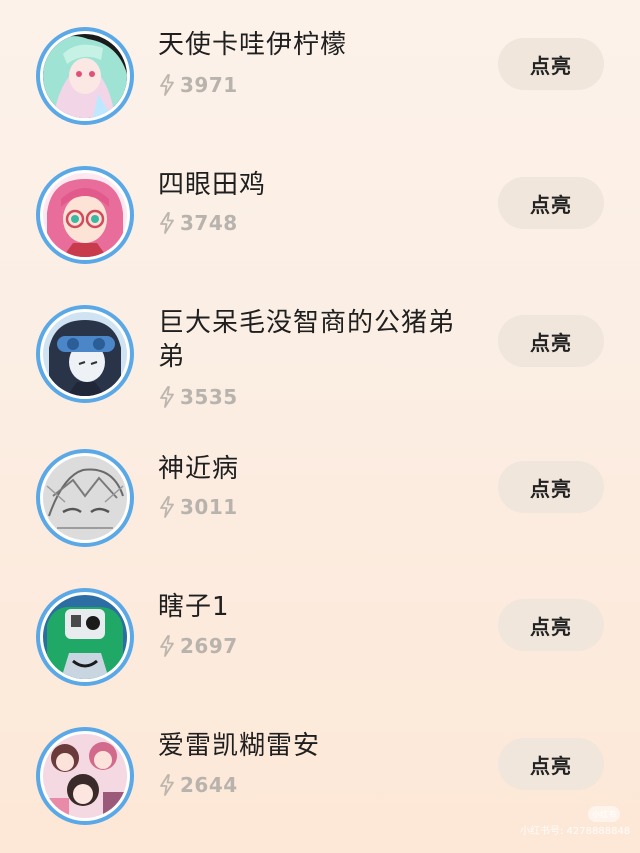 This screenshot has height=853, width=640. What do you see at coordinates (209, 85) in the screenshot?
I see `score-value: 3971` at bounding box center [209, 85].